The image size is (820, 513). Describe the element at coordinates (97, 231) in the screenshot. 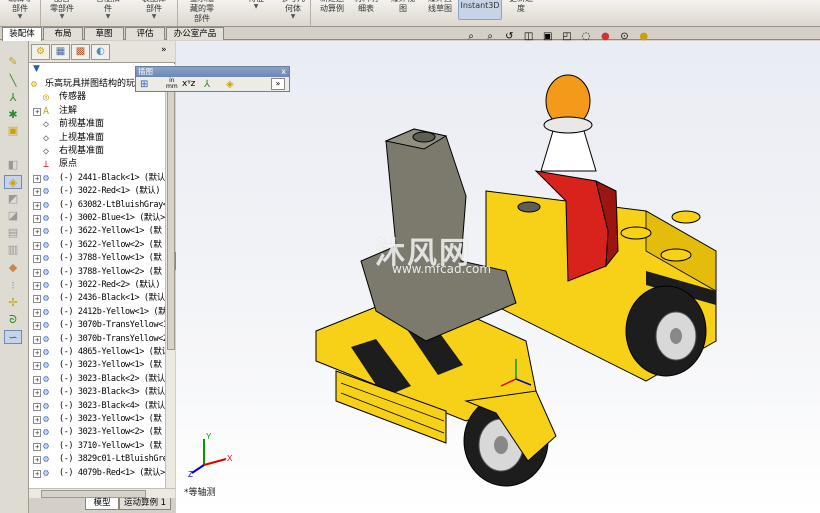

I see `tree-component-row: + ⚙ (-) 3622-Yellow<1> (默` at that location.